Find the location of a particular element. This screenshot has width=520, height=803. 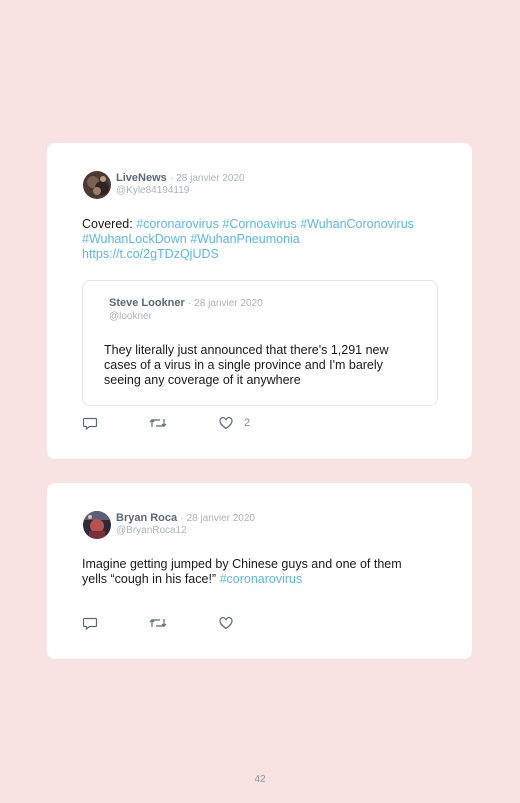

tweet-actions: 2 is located at coordinates (182, 423).